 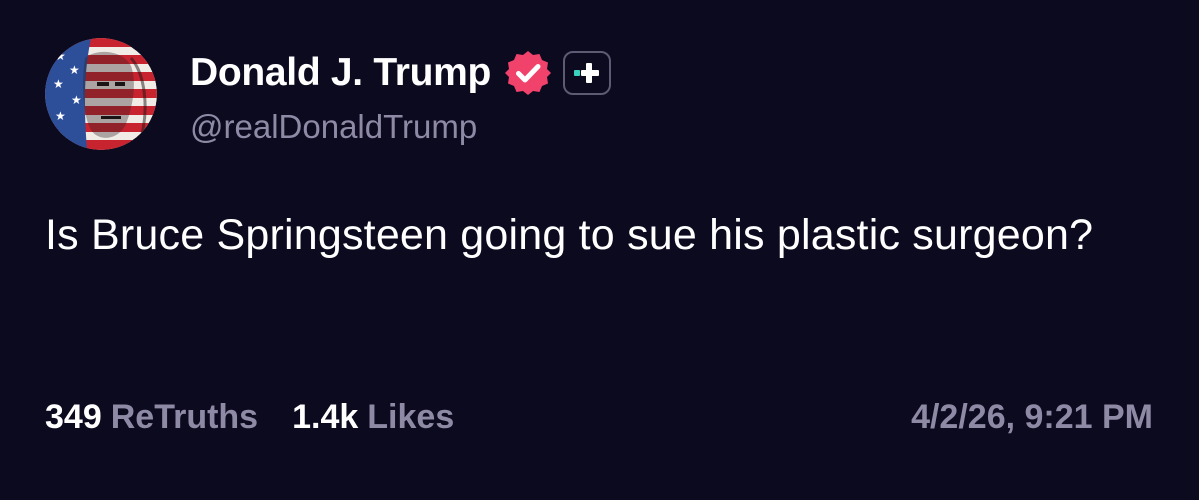 I want to click on author-name-row: Donald J. Trump, so click(x=401, y=73).